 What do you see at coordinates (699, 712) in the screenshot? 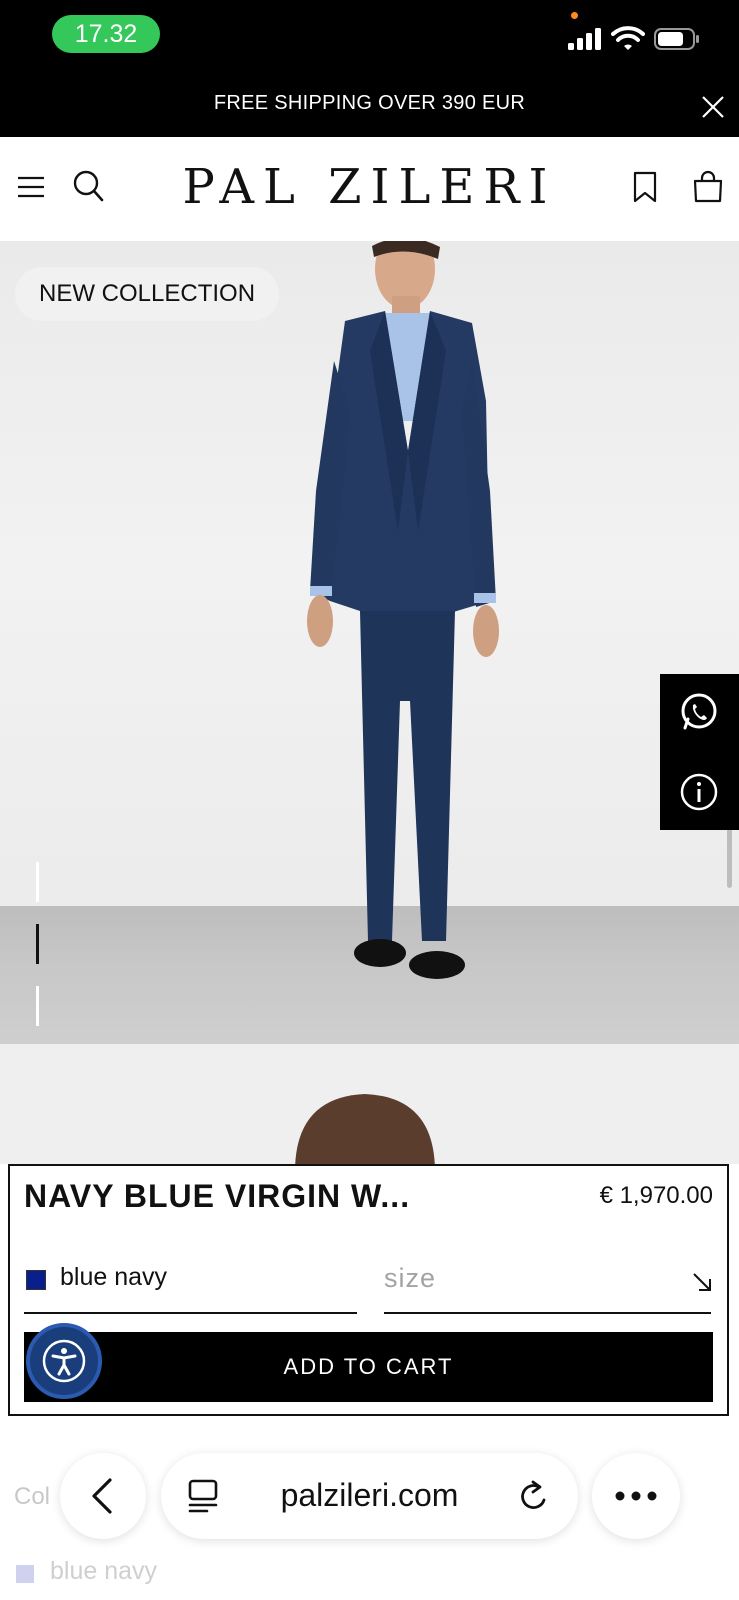
I see `whatsapp-icon` at bounding box center [699, 712].